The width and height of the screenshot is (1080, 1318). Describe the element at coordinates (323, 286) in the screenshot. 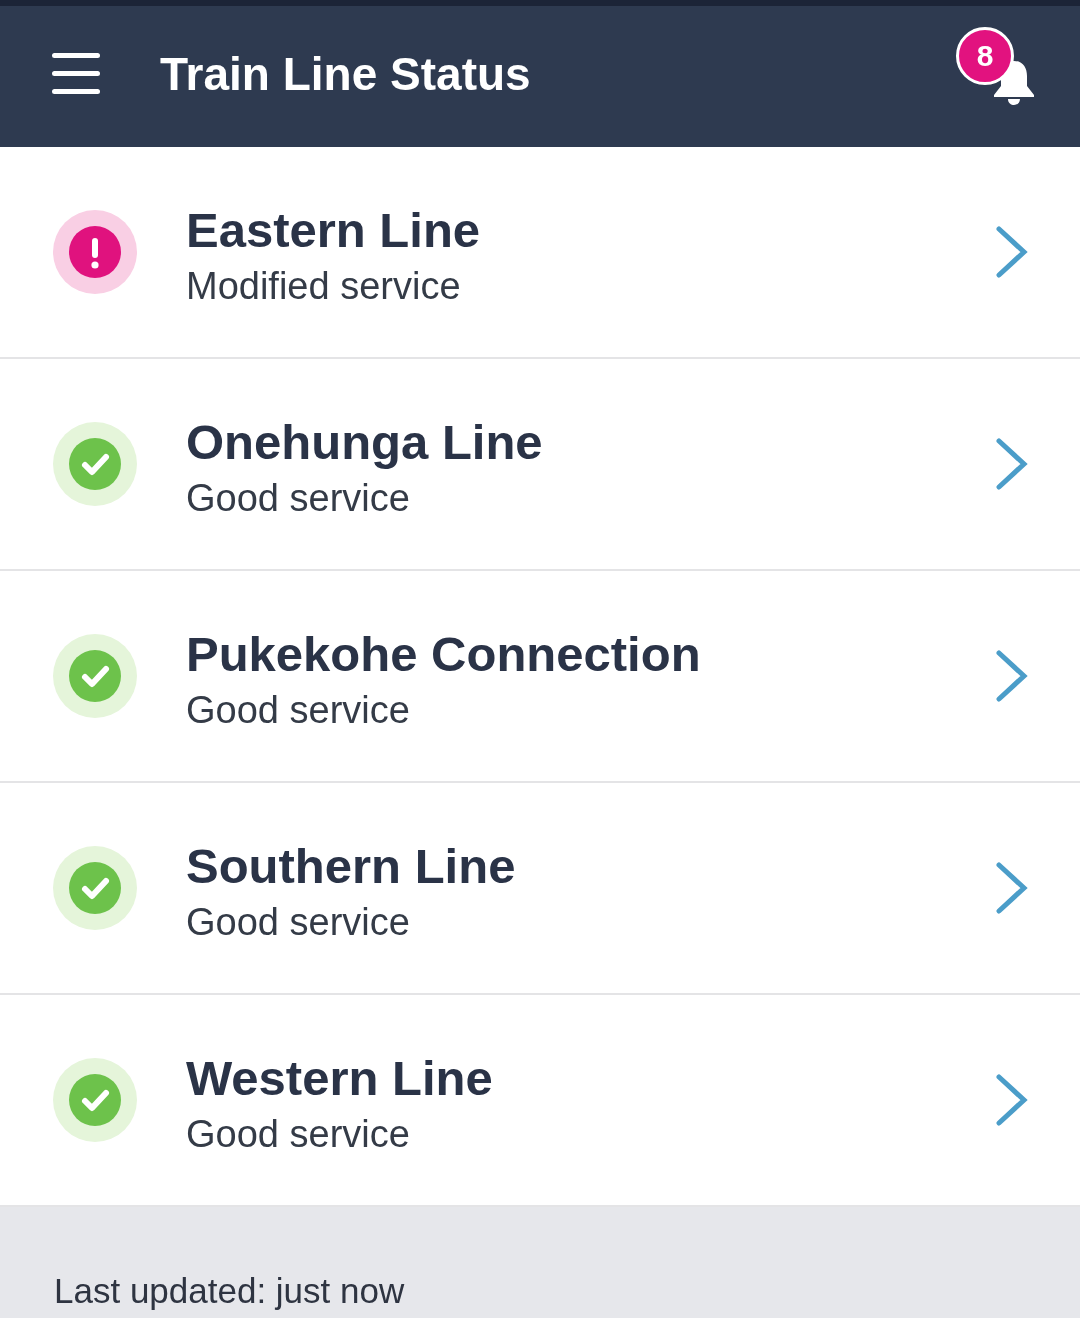

I see `service-status: Modified service` at that location.